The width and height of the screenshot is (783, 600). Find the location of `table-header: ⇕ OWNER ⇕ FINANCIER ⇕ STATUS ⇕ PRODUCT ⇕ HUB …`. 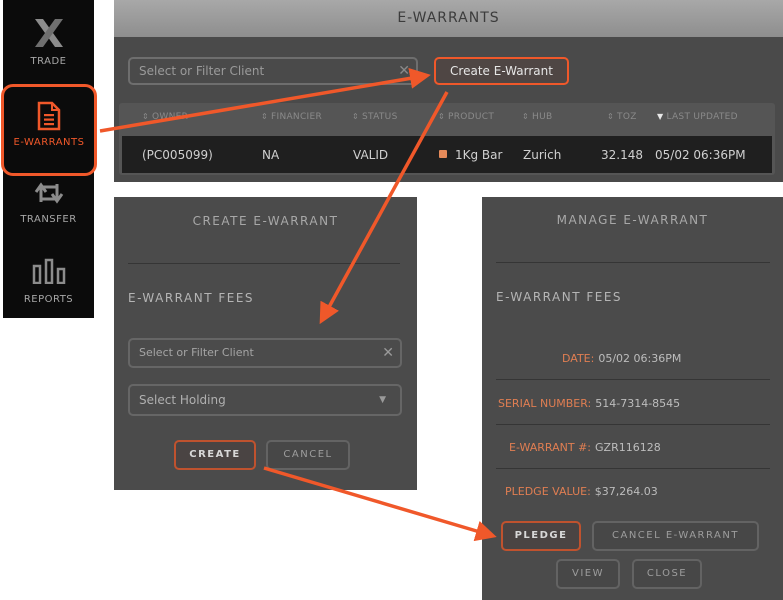

table-header: ⇕ OWNER ⇕ FINANCIER ⇕ STATUS ⇕ PRODUCT ⇕ HUB … is located at coordinates (447, 118).